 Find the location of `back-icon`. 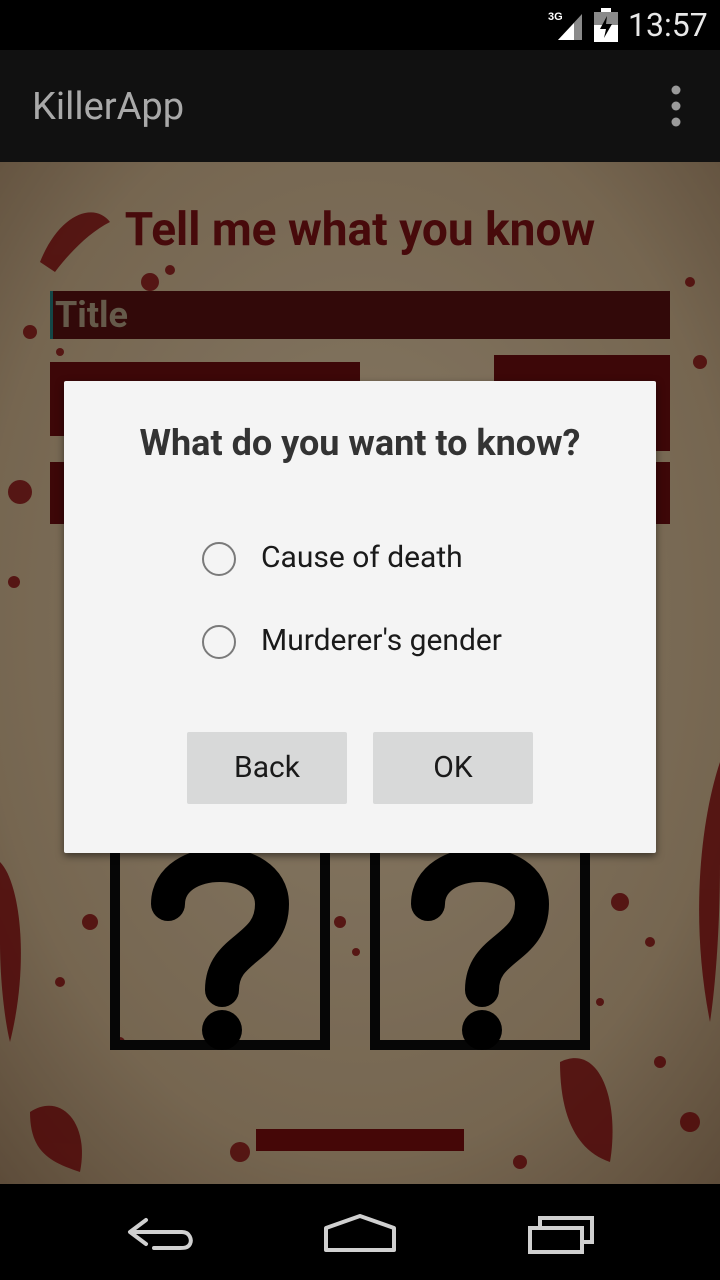

back-icon is located at coordinates (160, 1232).